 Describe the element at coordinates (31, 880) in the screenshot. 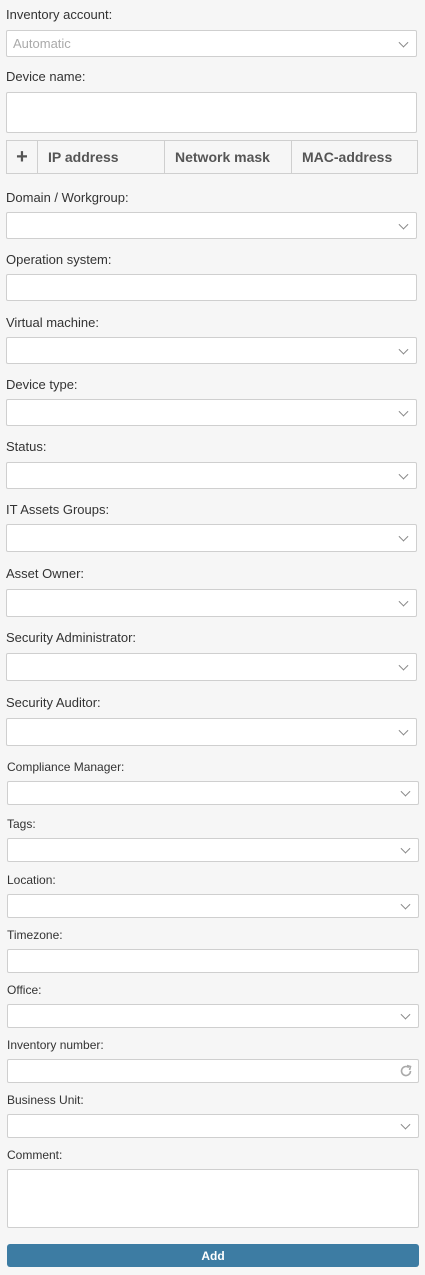

I see `location-label: Location:` at that location.